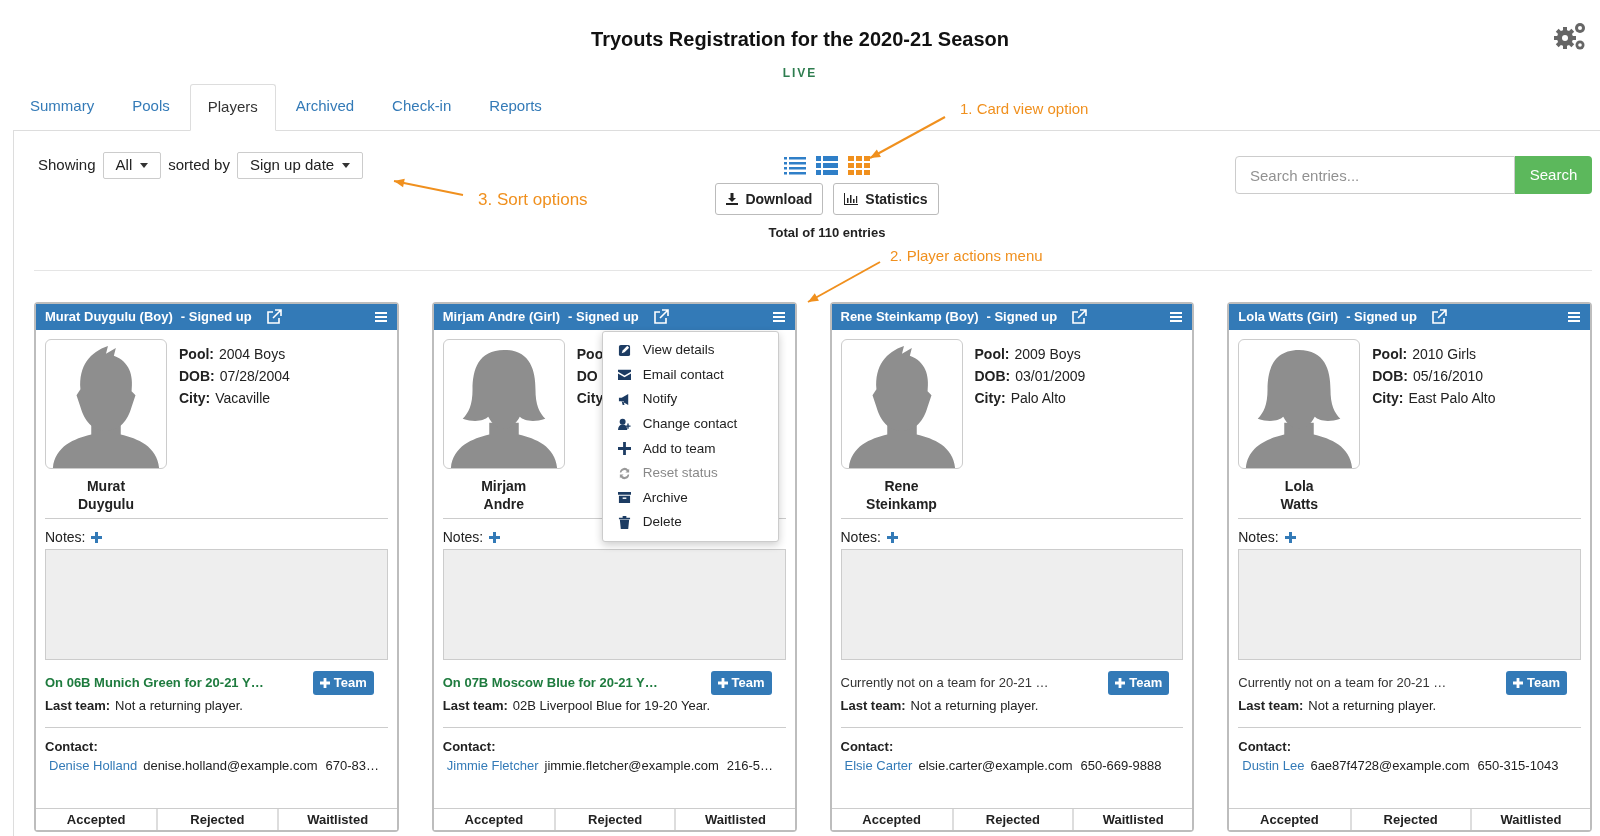 The image size is (1600, 836). Describe the element at coordinates (690, 424) in the screenshot. I see `menu-item: Change contact` at that location.